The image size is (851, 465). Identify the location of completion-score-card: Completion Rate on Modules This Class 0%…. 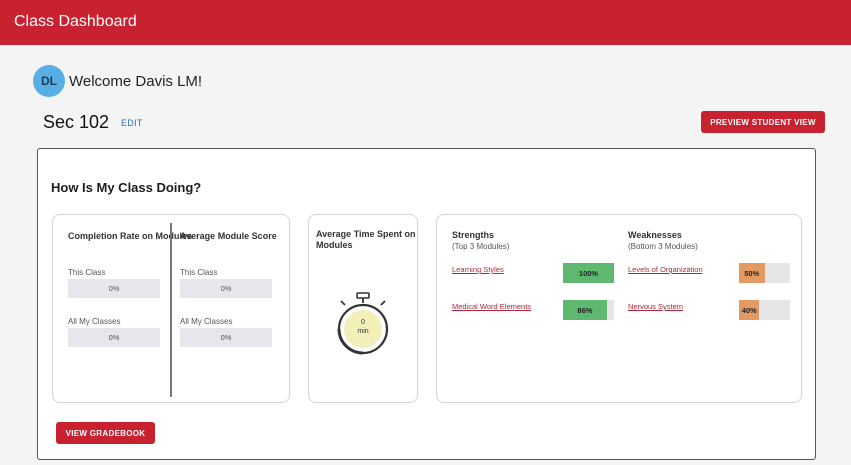
(171, 308).